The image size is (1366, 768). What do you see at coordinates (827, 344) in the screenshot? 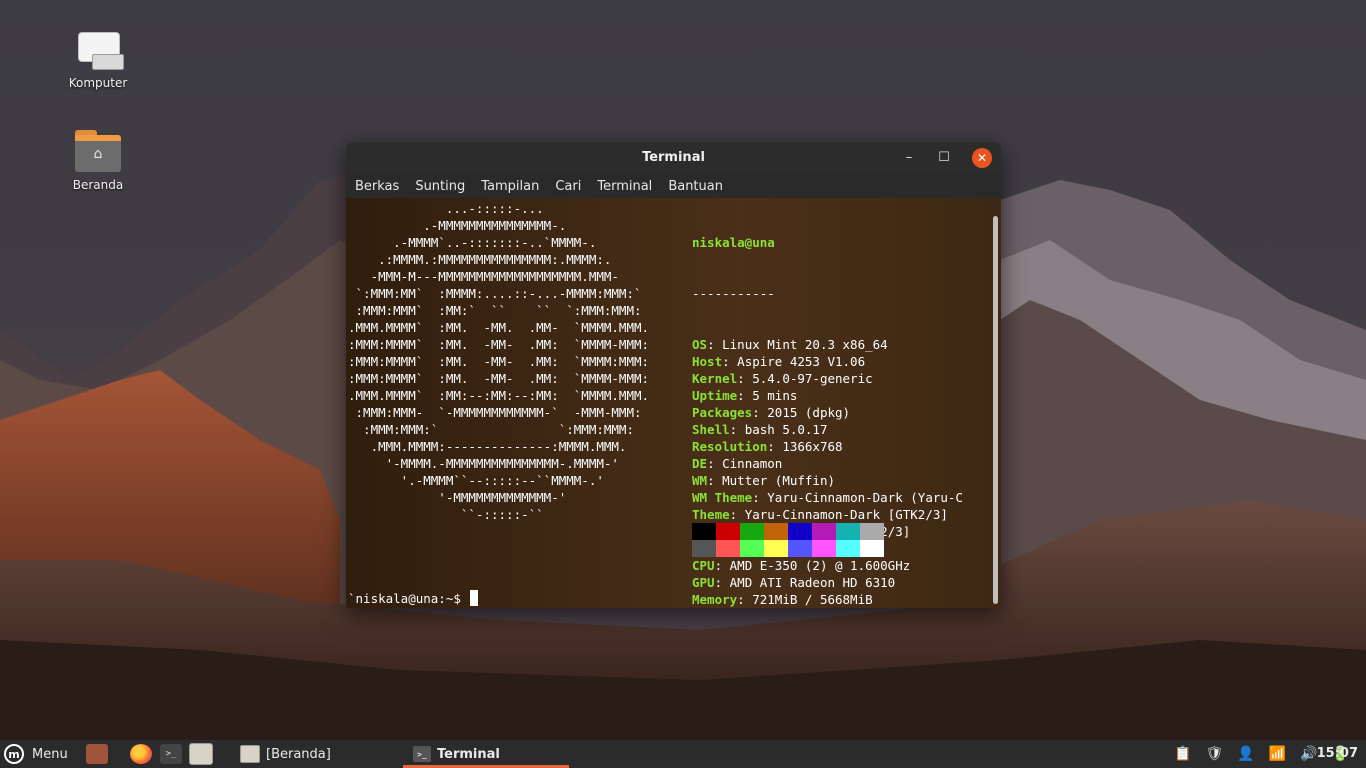
I see `info-row: OS: Linux Mint 20.3 x86_64` at bounding box center [827, 344].